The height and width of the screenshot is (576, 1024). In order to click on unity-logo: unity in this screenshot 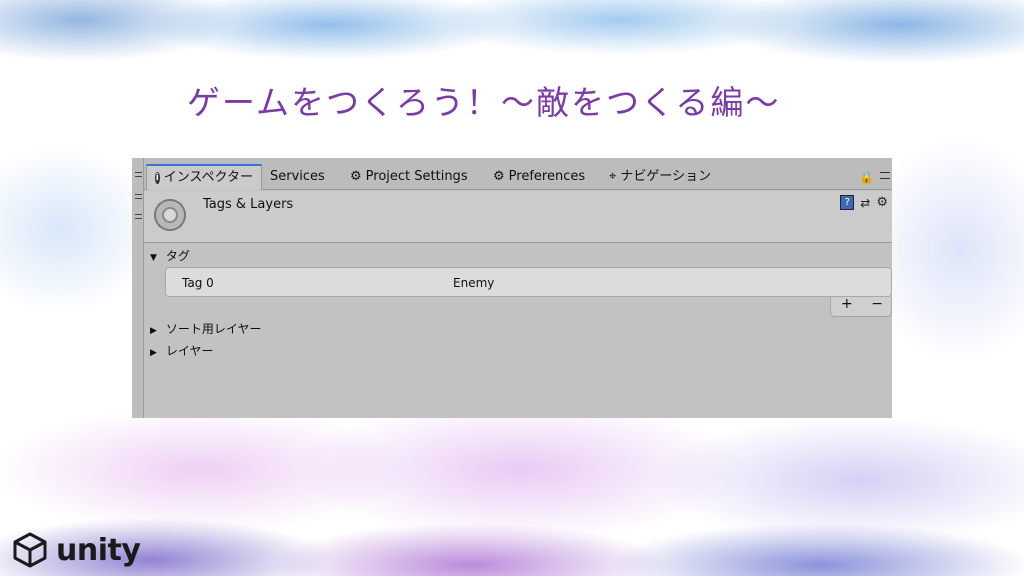, I will do `click(75, 550)`.